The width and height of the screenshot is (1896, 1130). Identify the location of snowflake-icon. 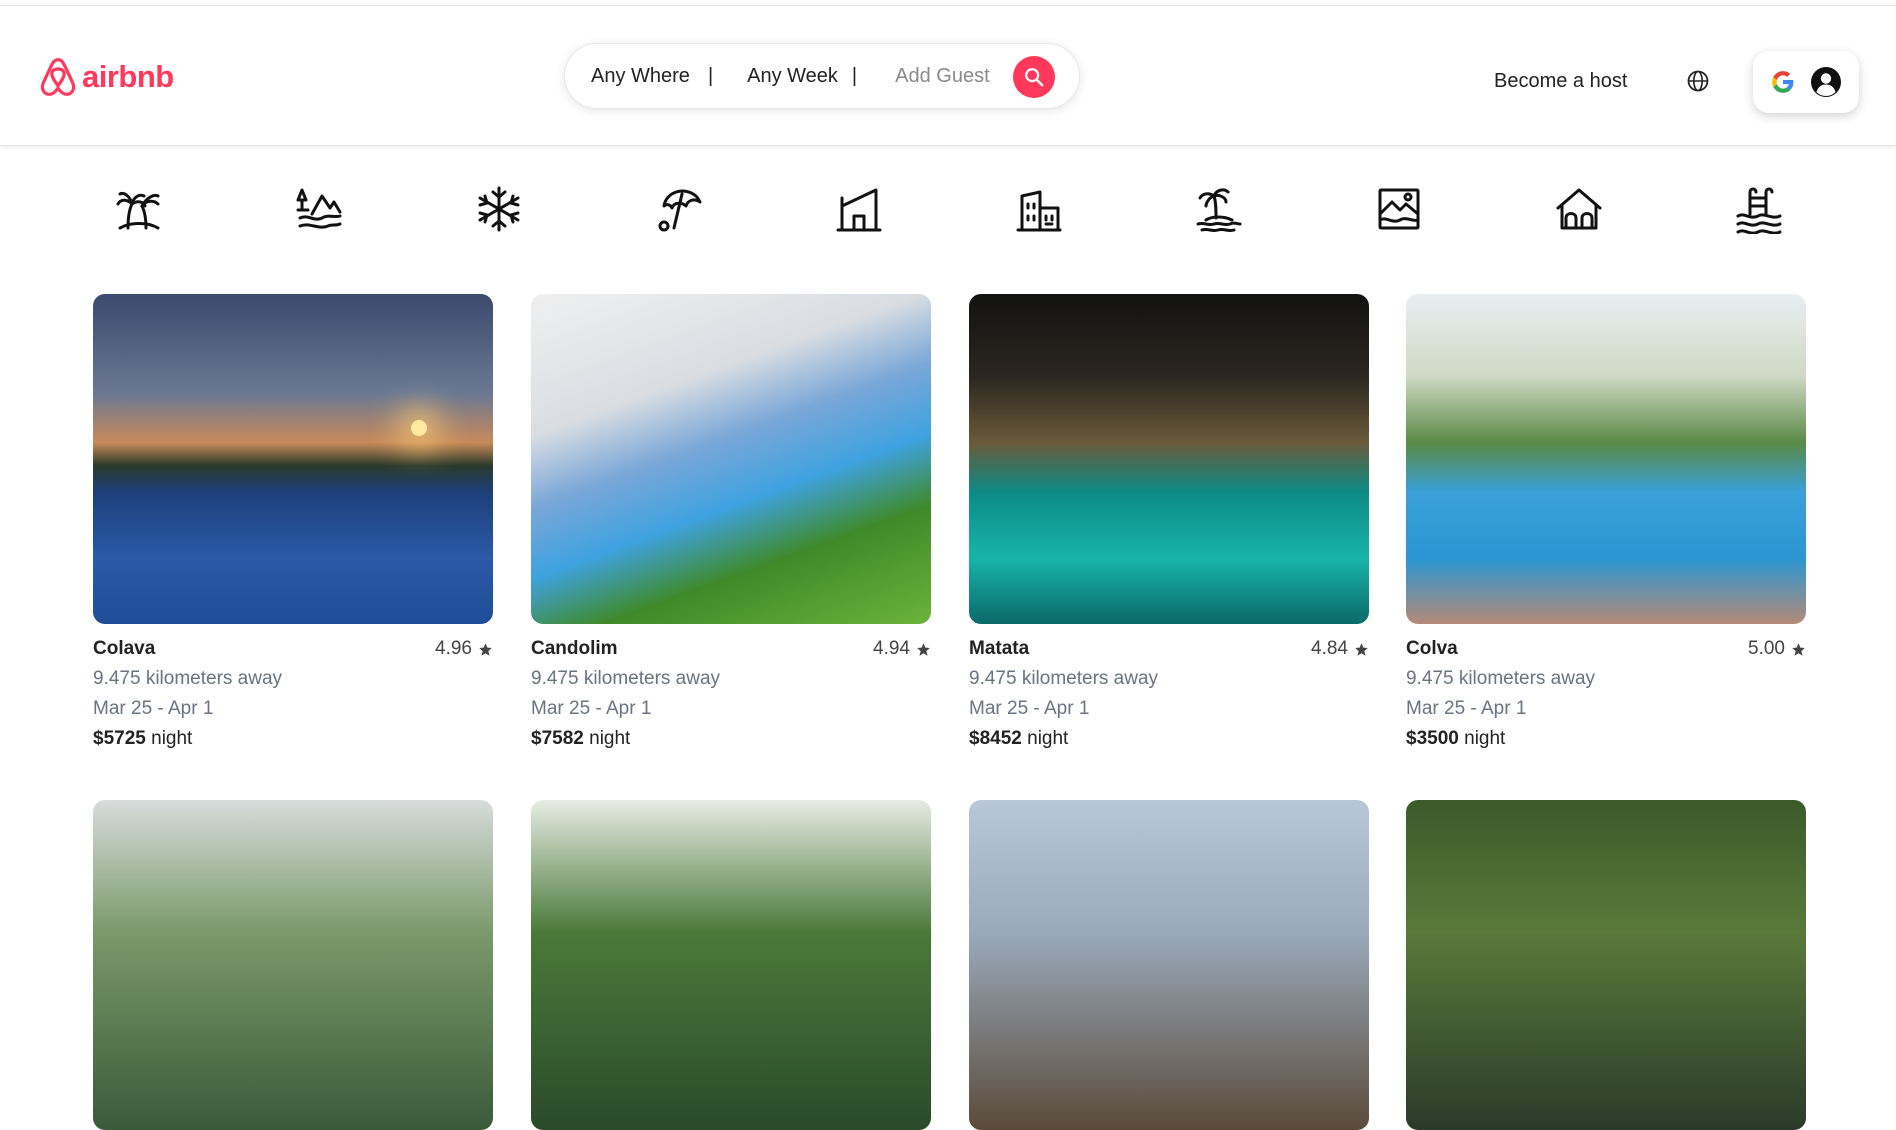
(499, 209).